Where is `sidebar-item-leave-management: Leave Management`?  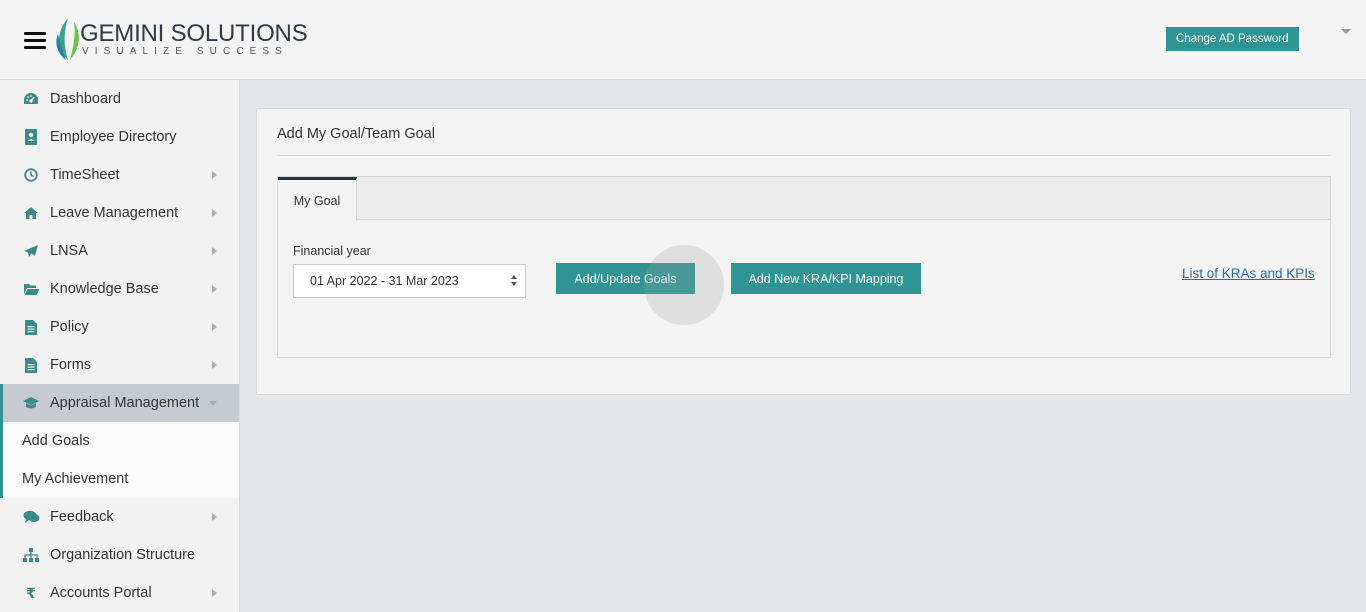 sidebar-item-leave-management: Leave Management is located at coordinates (119, 213).